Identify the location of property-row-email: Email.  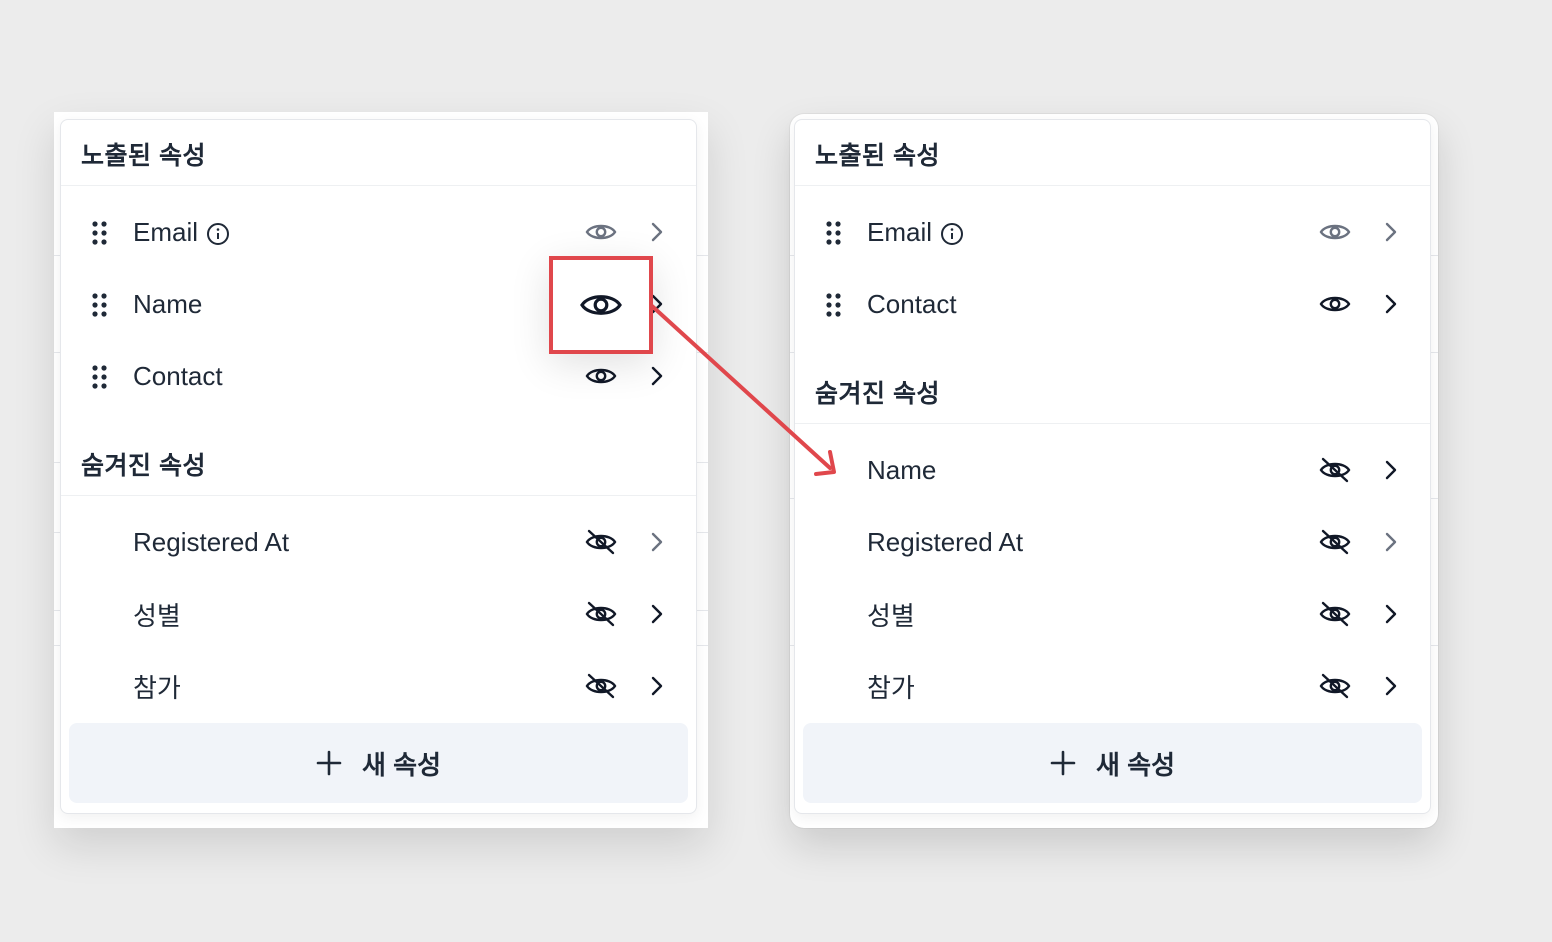
(1112, 232).